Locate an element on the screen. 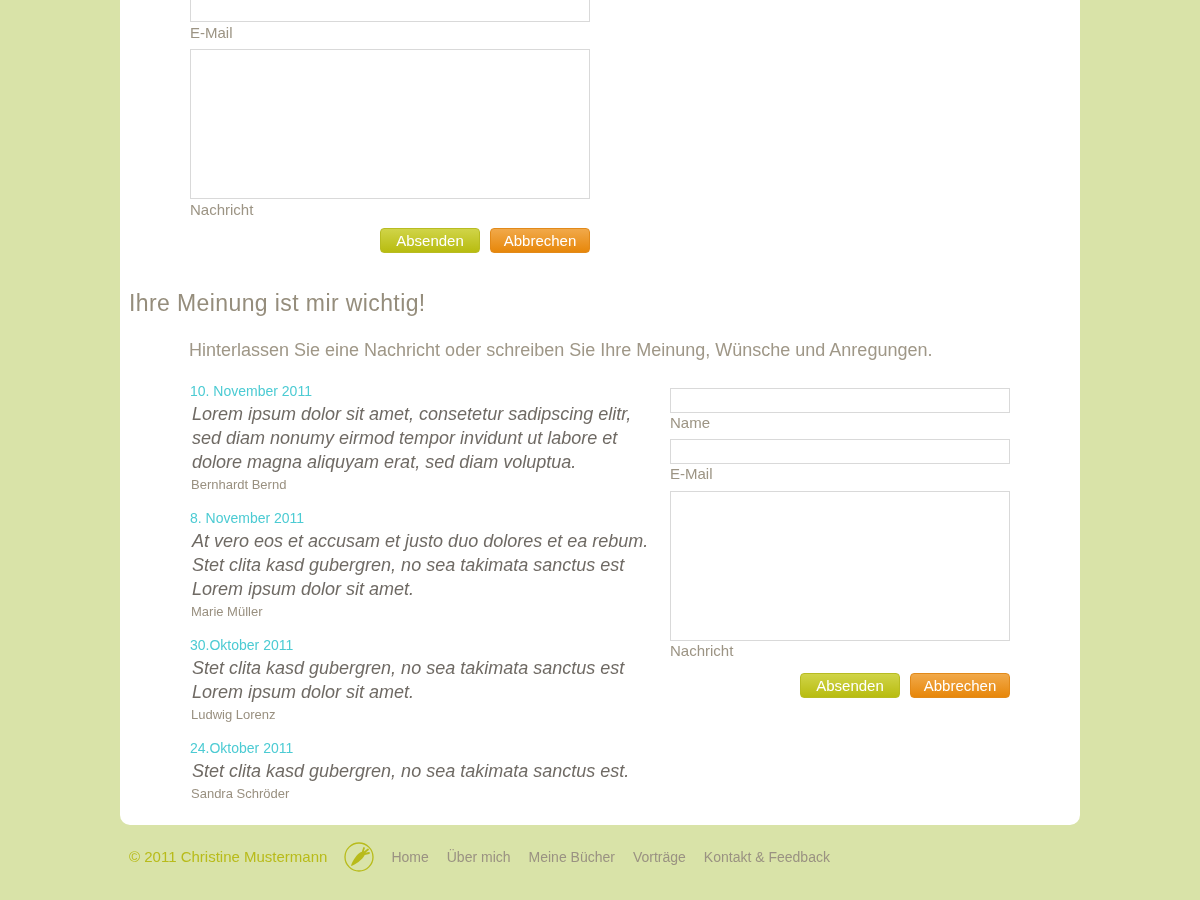 The image size is (1200, 900). footer-link: Kontakt & Feedback is located at coordinates (766, 857).